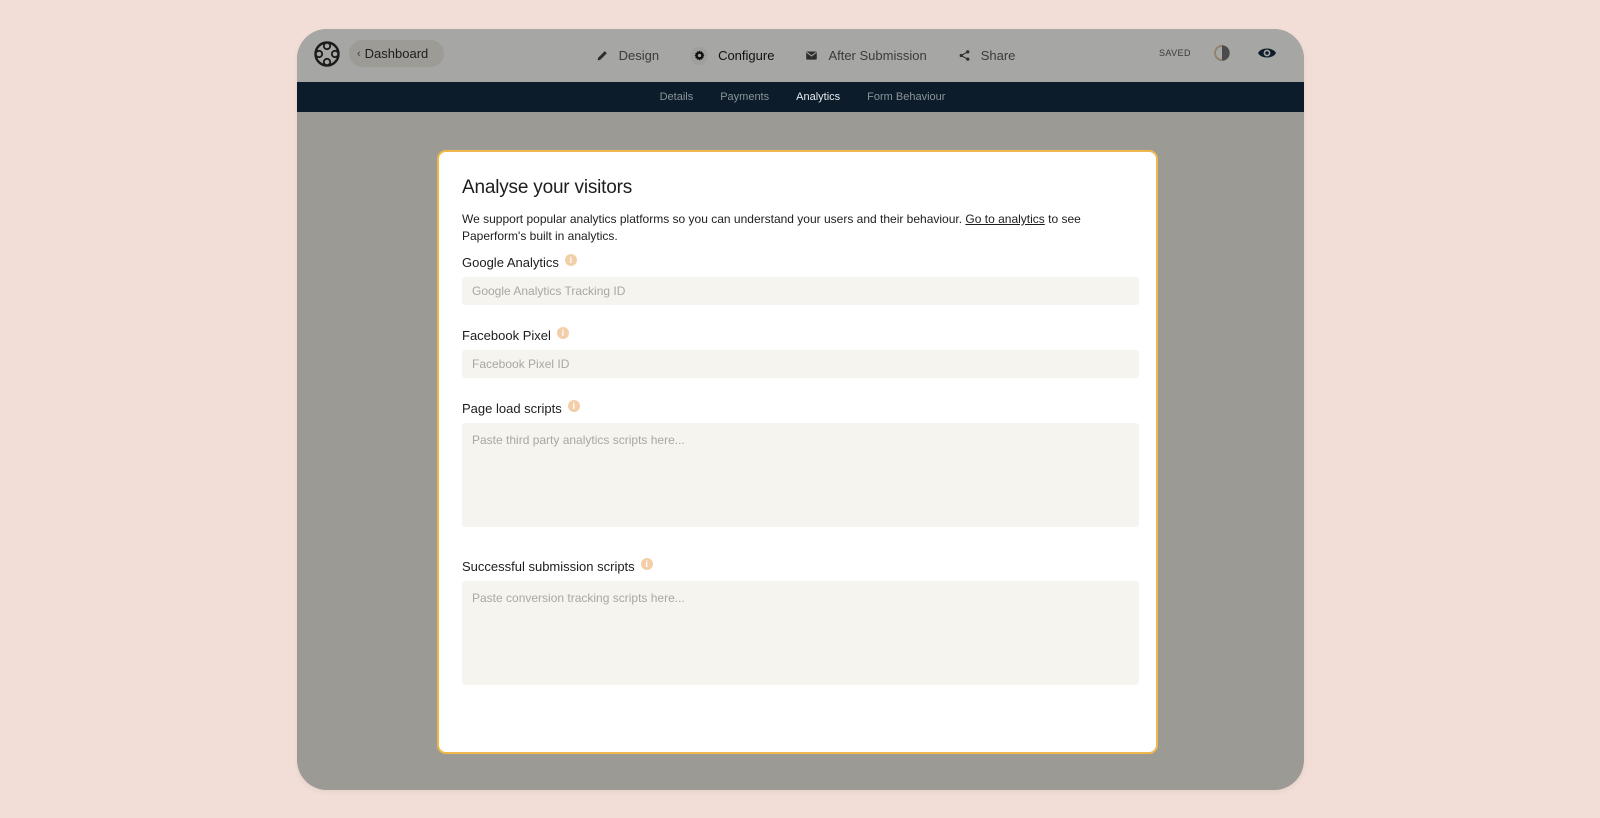  Describe the element at coordinates (964, 55) in the screenshot. I see `share-icon` at that location.